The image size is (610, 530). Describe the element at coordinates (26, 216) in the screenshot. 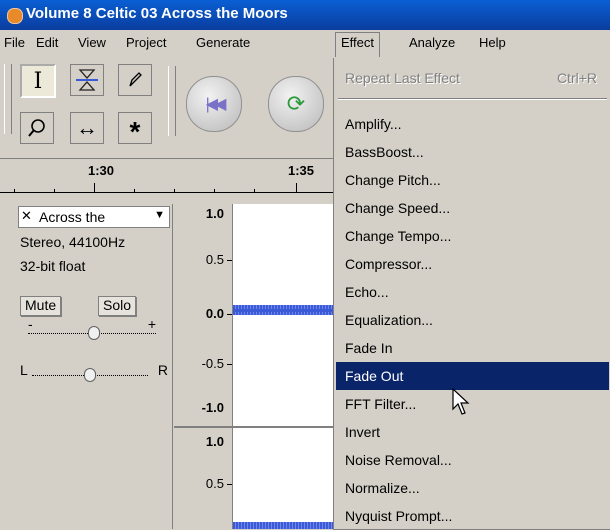

I see `close-track-icon: ✕` at that location.